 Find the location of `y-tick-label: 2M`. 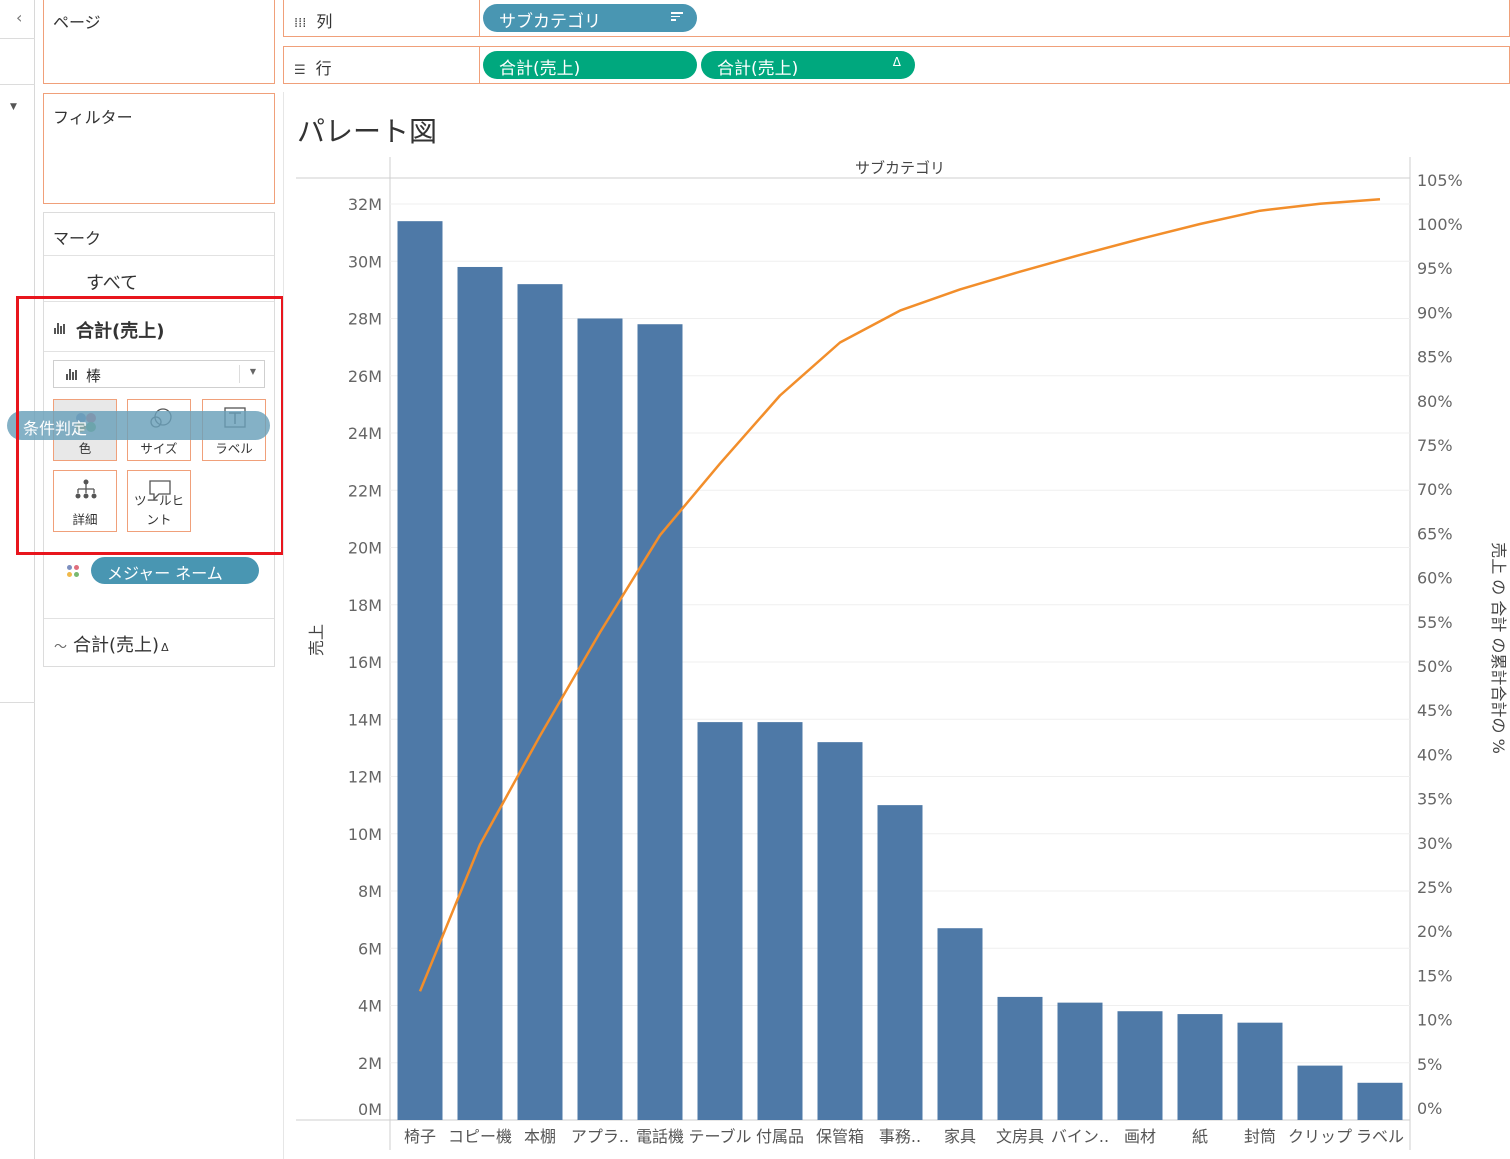

y-tick-label: 2M is located at coordinates (370, 1063).